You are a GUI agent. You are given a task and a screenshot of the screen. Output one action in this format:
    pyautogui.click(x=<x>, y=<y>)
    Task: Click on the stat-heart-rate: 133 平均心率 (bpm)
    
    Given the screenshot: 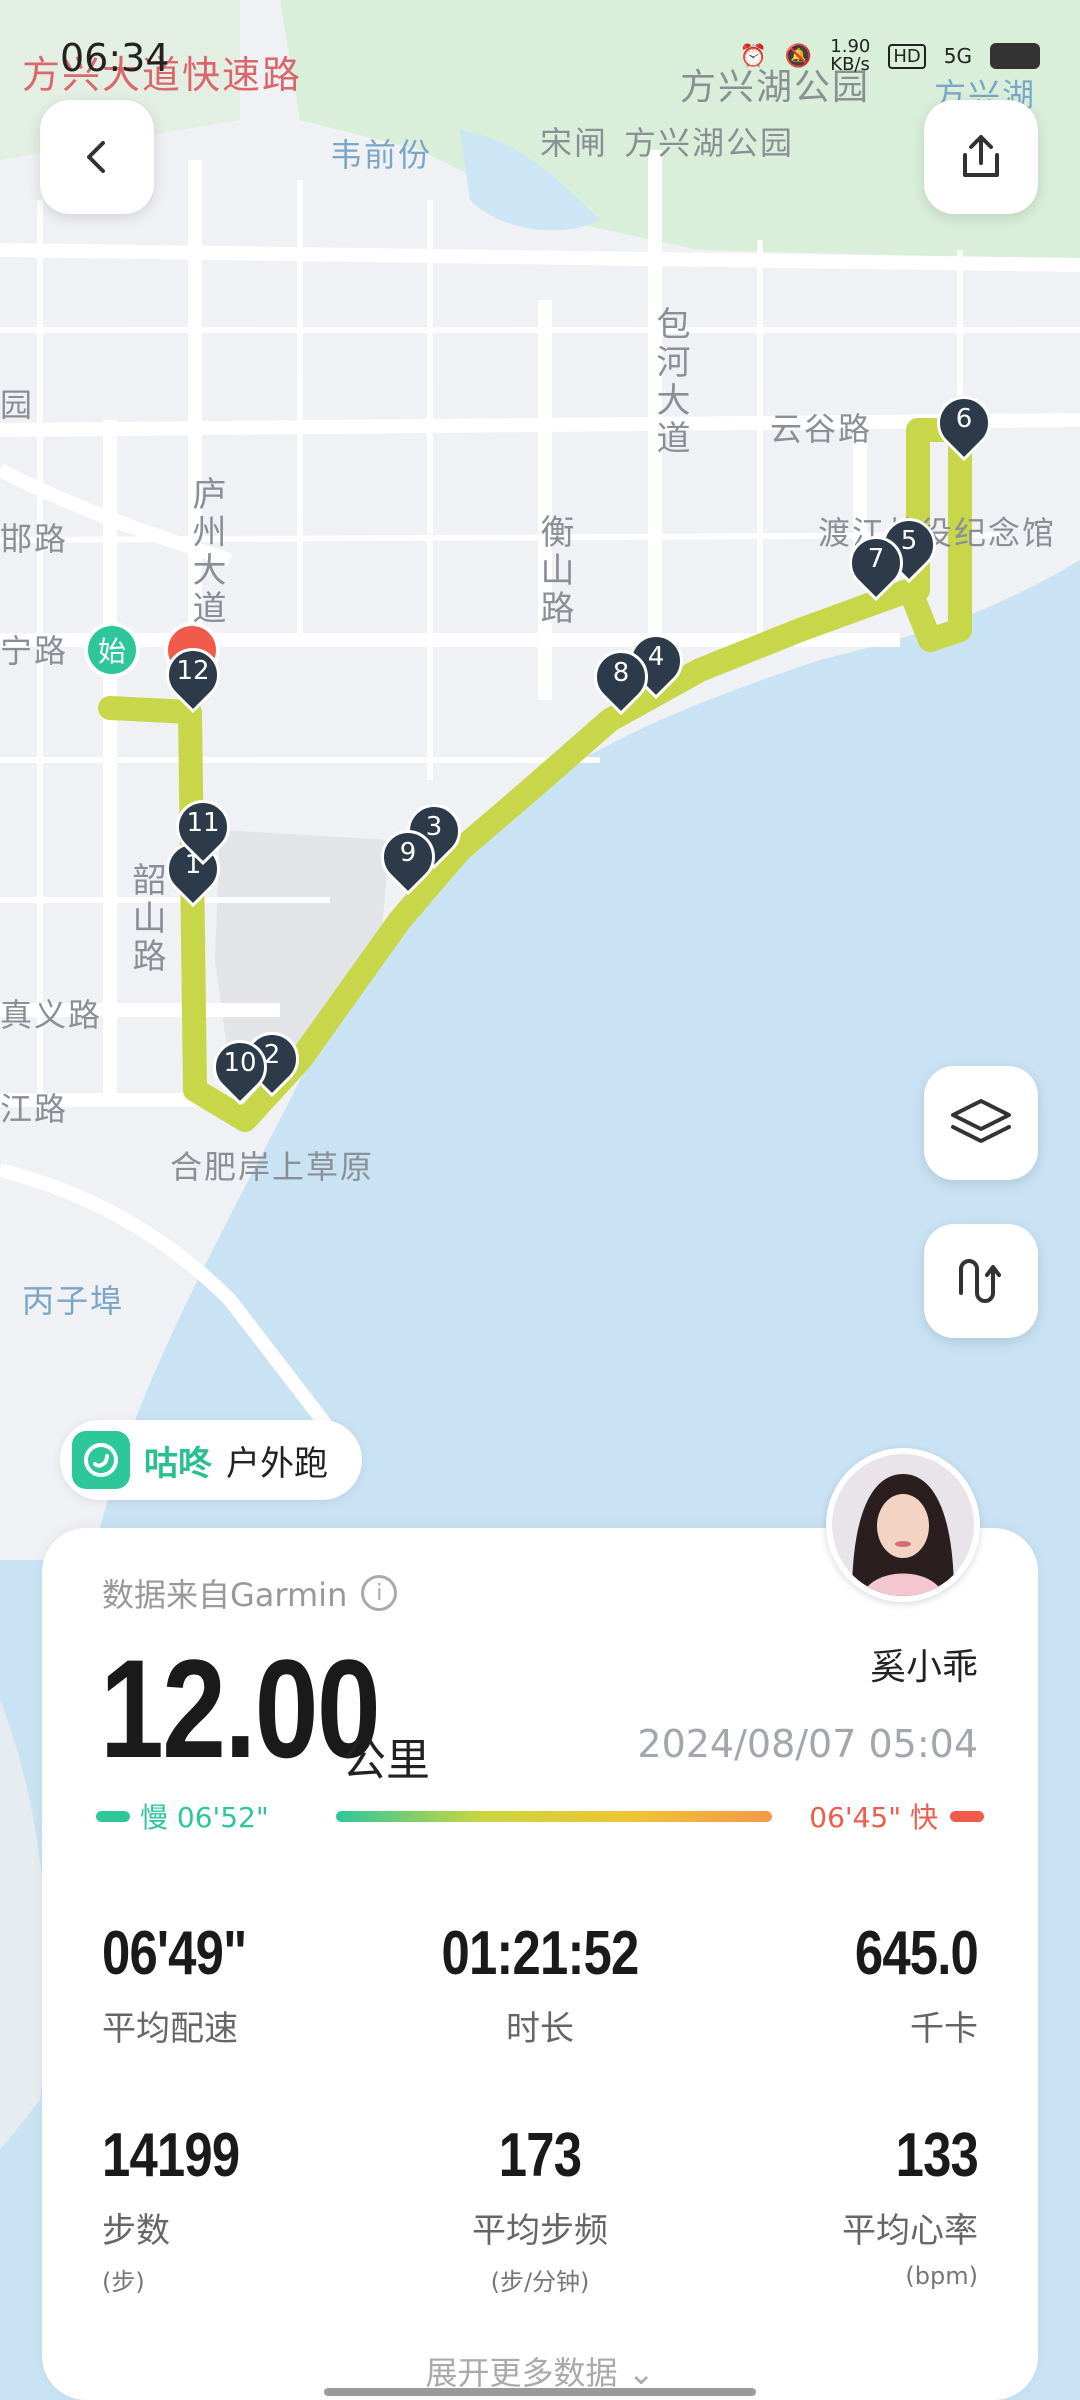 What is the action you would take?
    pyautogui.click(x=828, y=2205)
    